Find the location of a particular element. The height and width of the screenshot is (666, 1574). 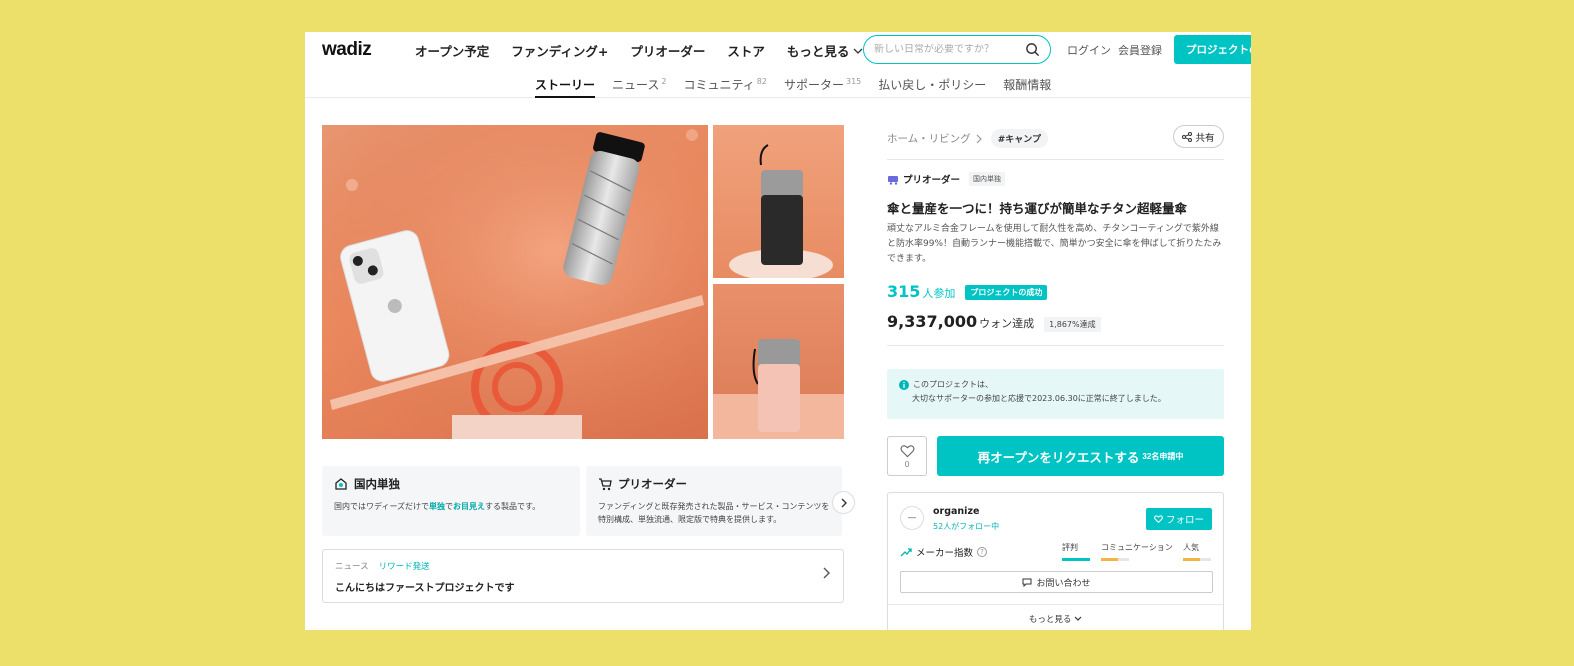

tab-label: 払い戻し・ポリシー is located at coordinates (932, 85).